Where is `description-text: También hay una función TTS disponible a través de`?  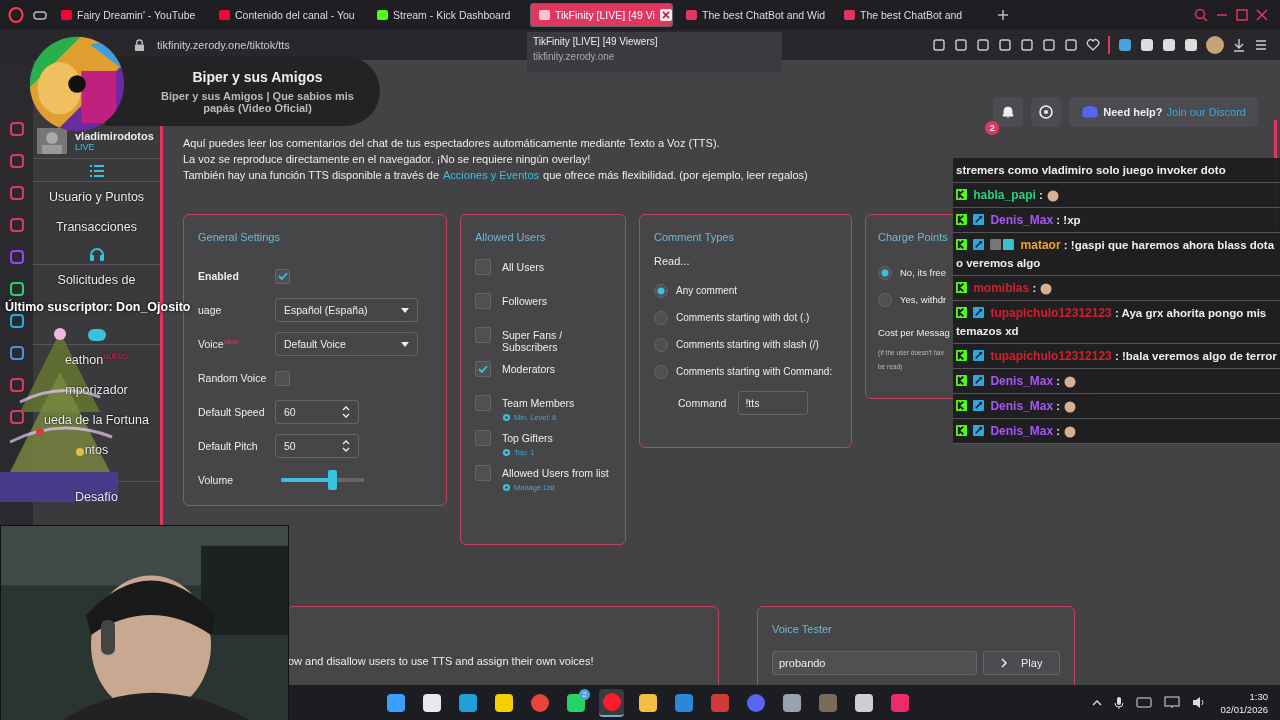 description-text: También hay una función TTS disponible a través de is located at coordinates (311, 175).